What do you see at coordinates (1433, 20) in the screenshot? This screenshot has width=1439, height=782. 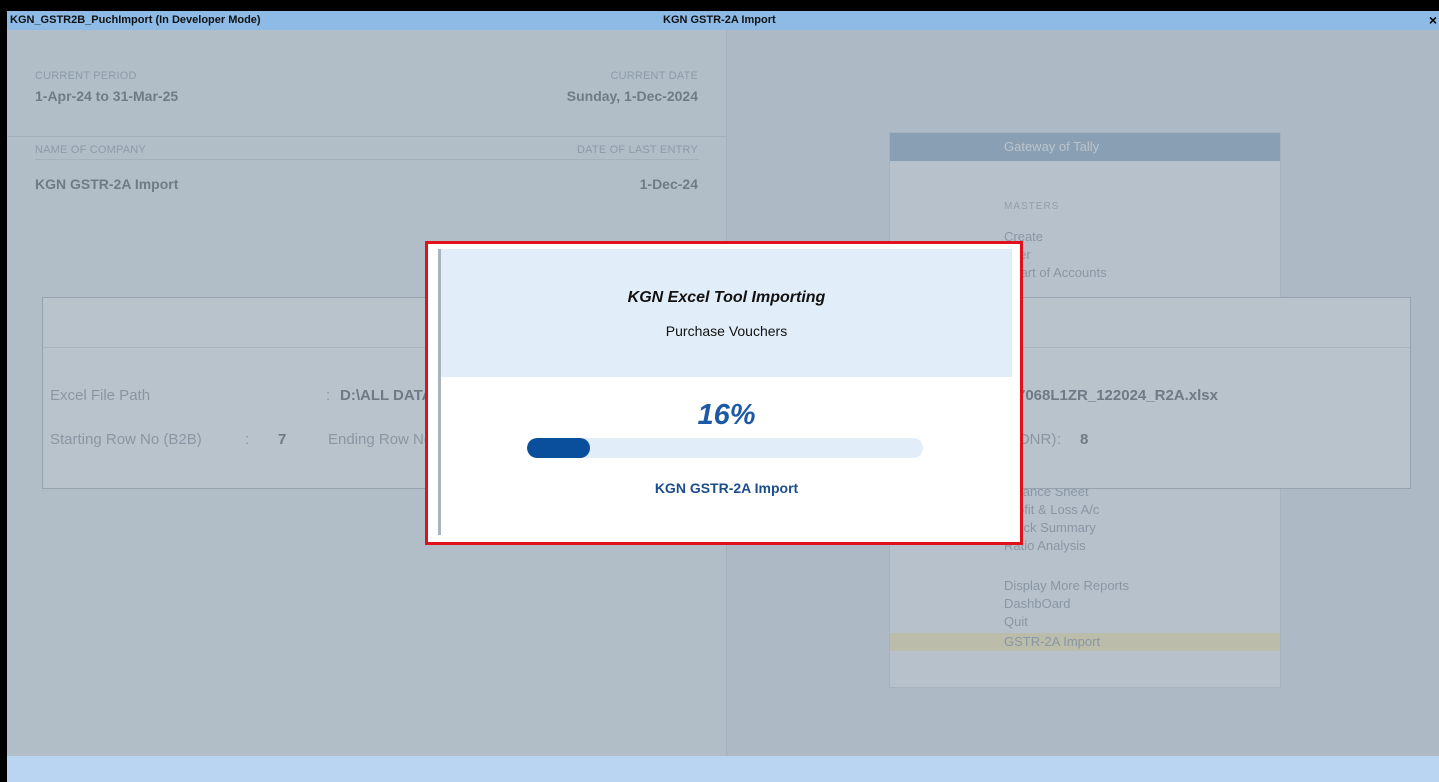 I see `close-icon: ×` at bounding box center [1433, 20].